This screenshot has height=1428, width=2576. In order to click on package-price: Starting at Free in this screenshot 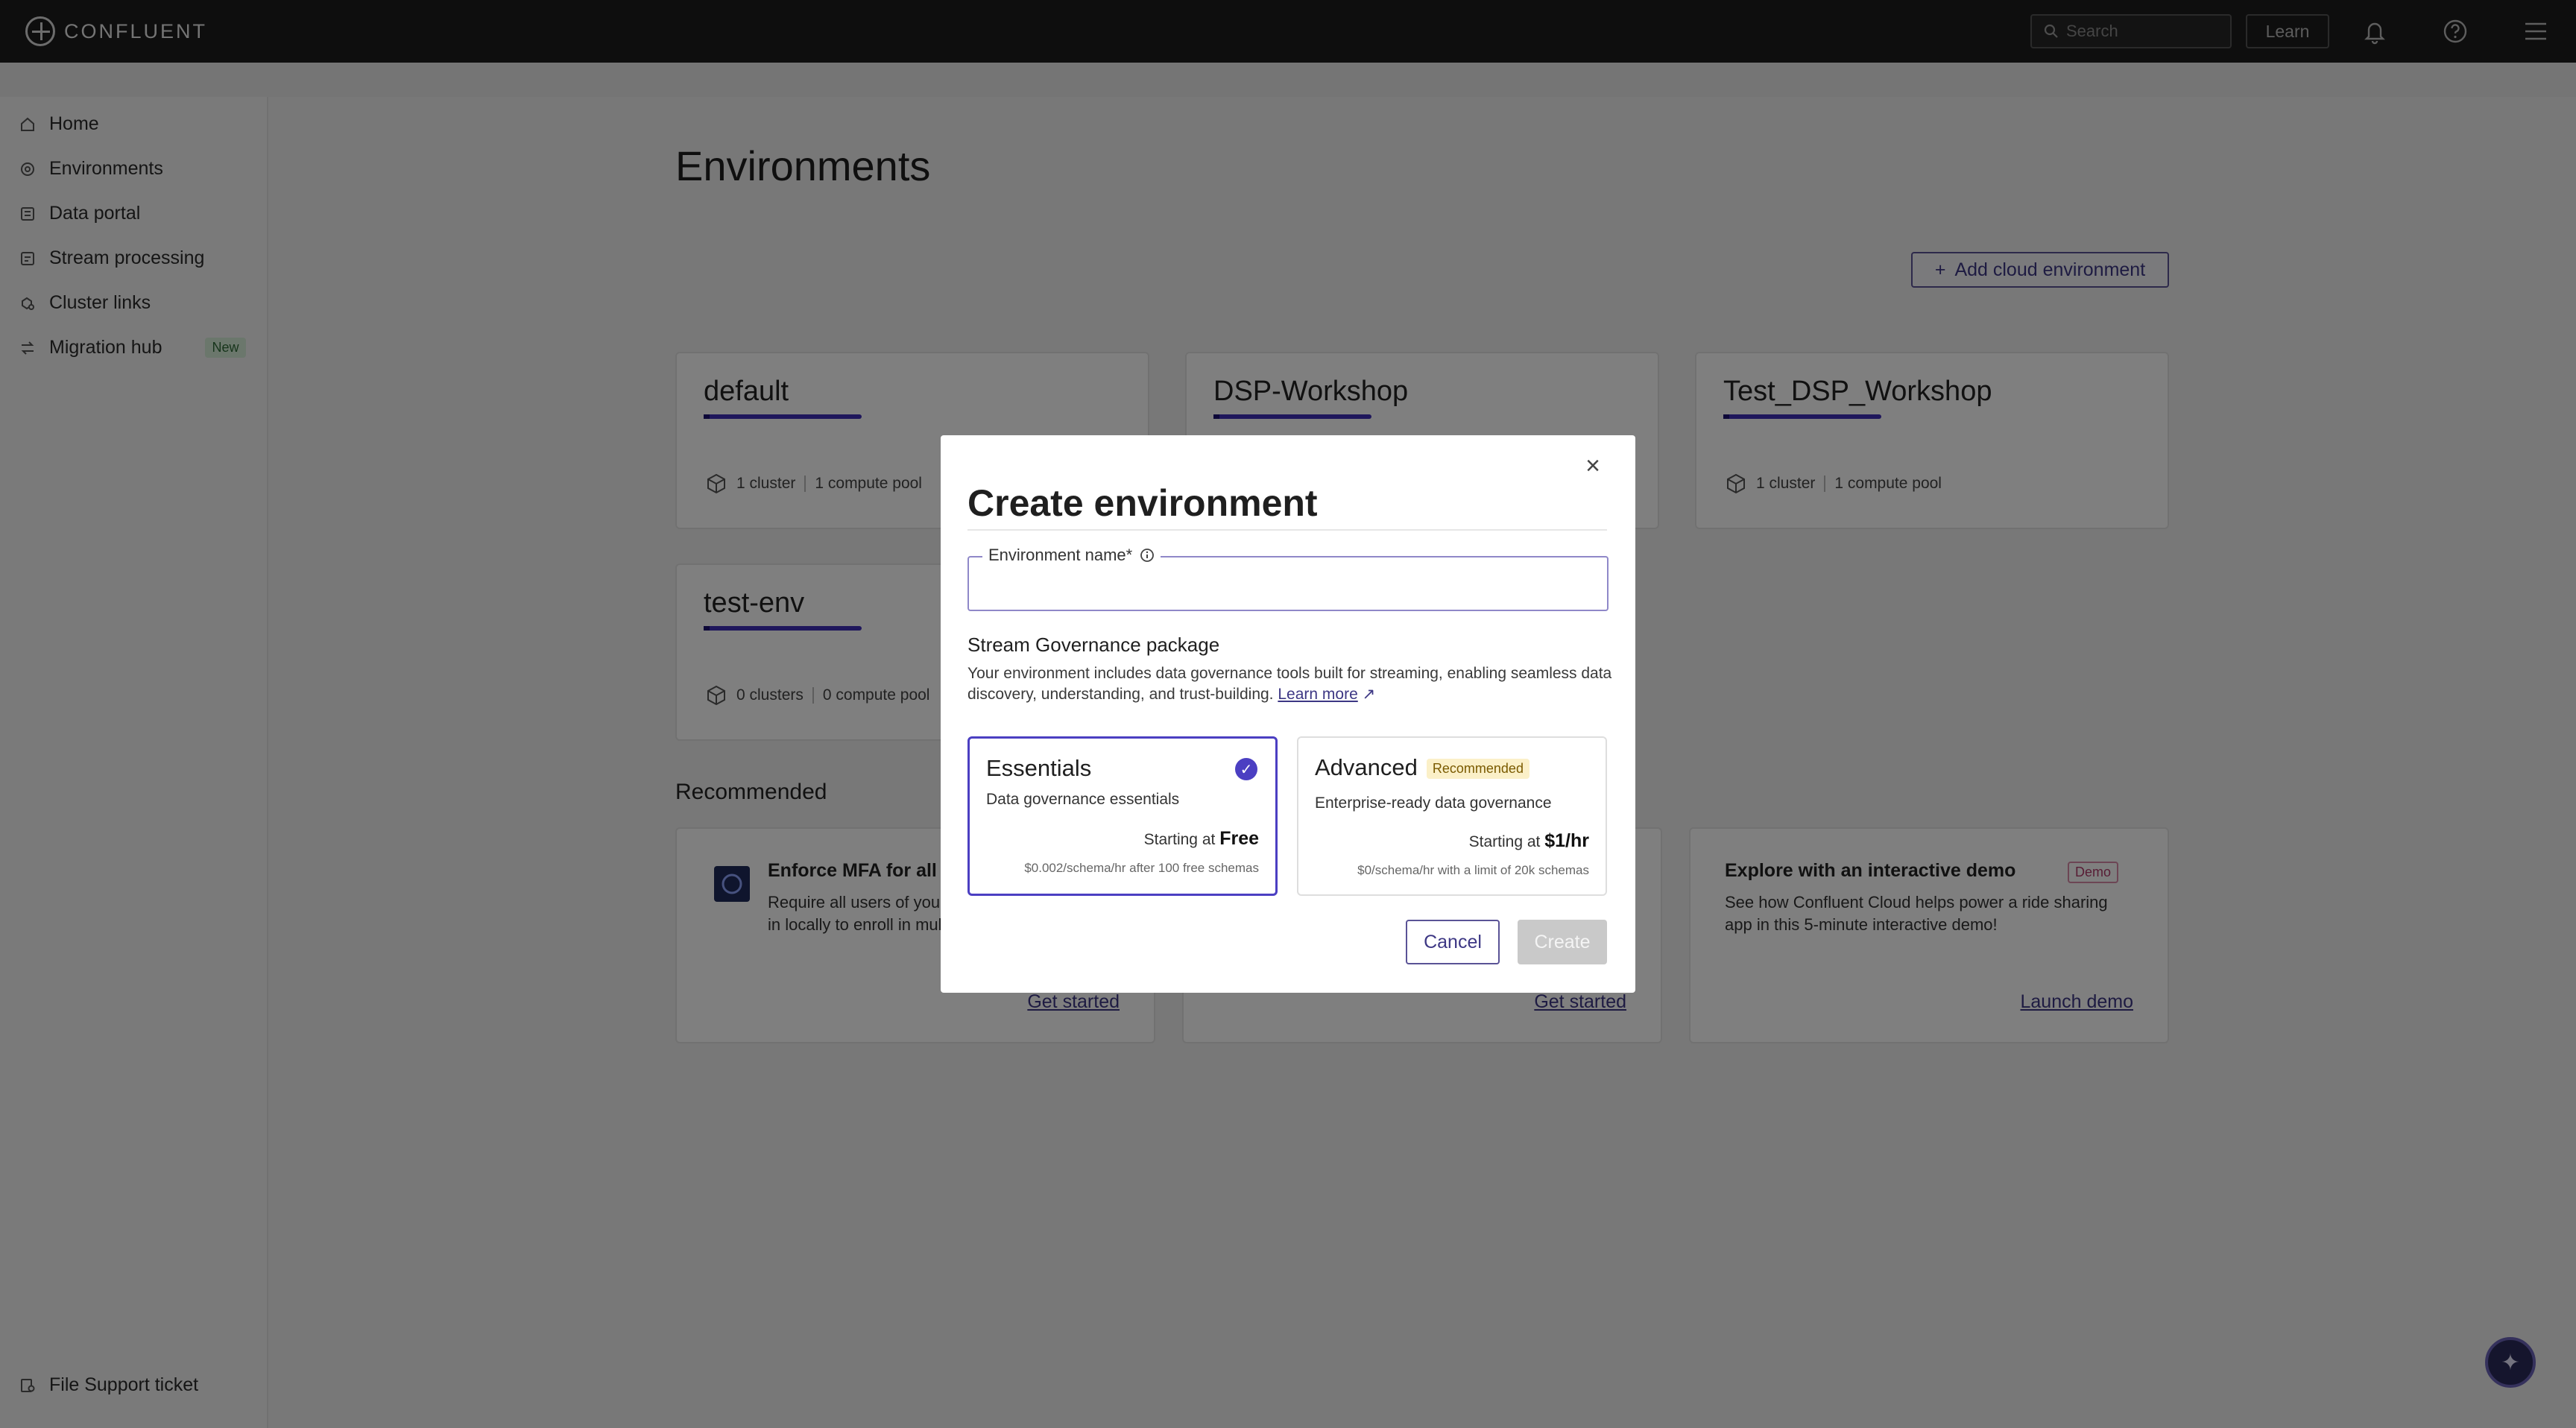, I will do `click(1201, 839)`.